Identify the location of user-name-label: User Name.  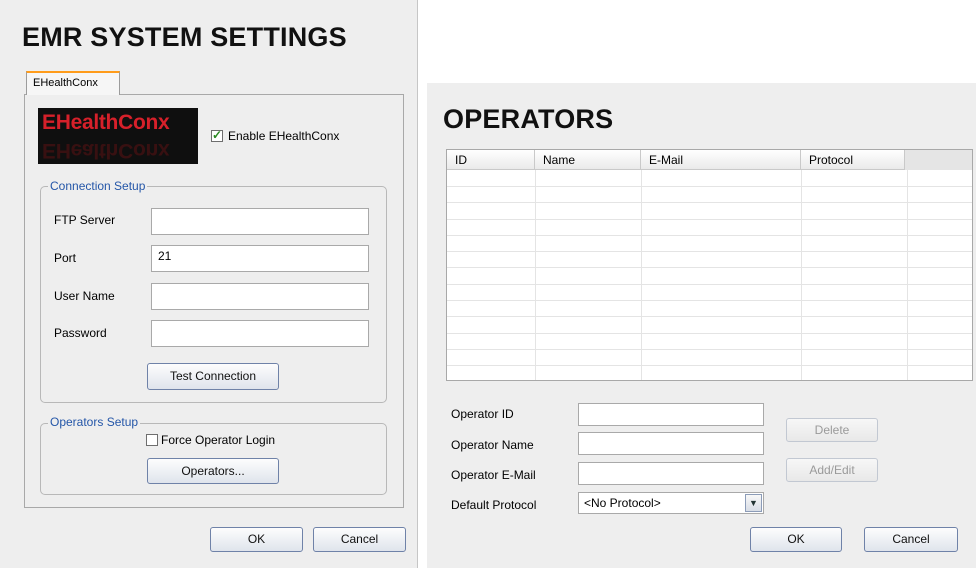
(84, 296).